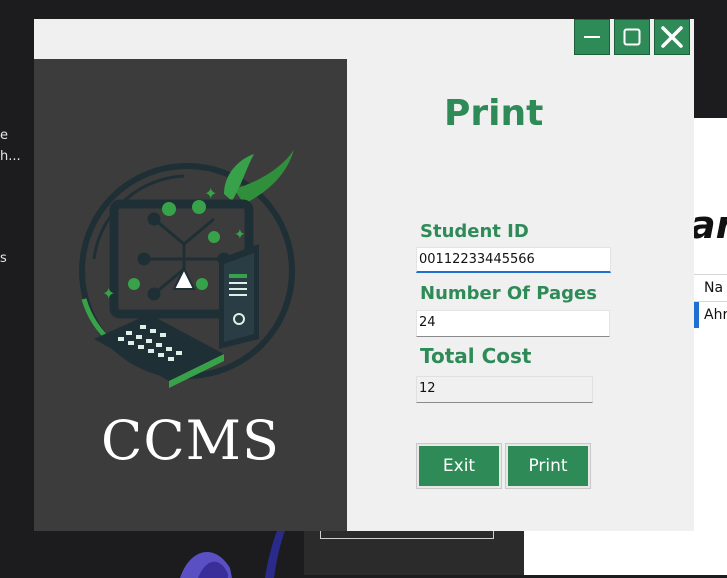 The image size is (727, 578). What do you see at coordinates (233, 553) in the screenshot?
I see `wallpaper-swirl` at bounding box center [233, 553].